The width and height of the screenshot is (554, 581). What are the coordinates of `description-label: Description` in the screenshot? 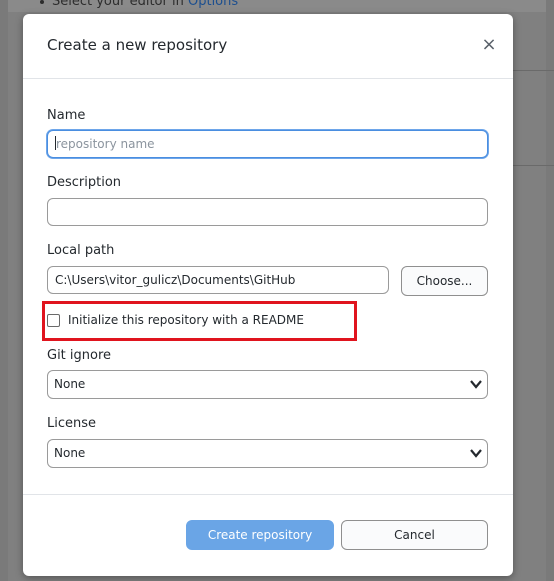 It's located at (84, 182).